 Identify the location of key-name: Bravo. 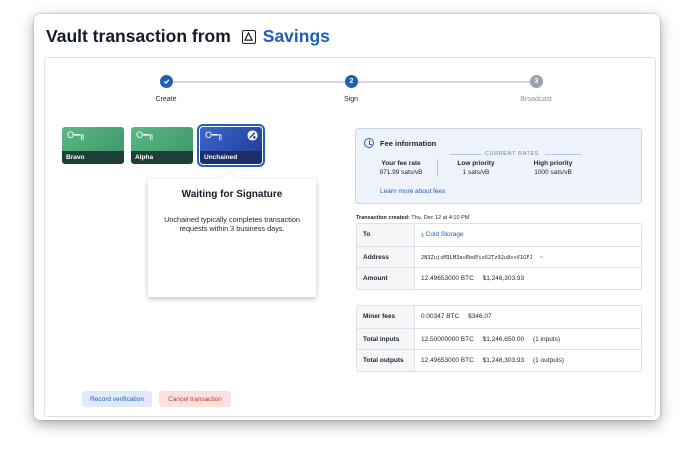
(93, 157).